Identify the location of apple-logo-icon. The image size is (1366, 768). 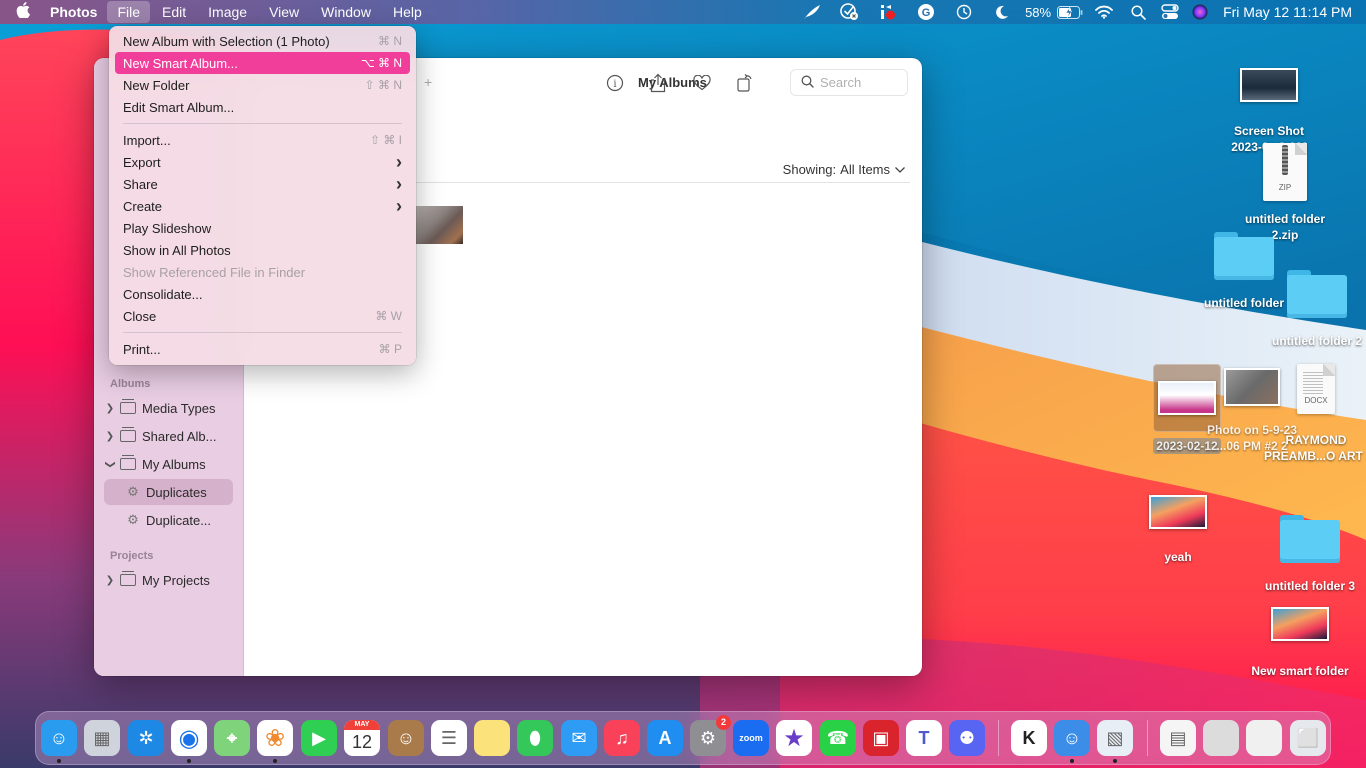
(23, 12).